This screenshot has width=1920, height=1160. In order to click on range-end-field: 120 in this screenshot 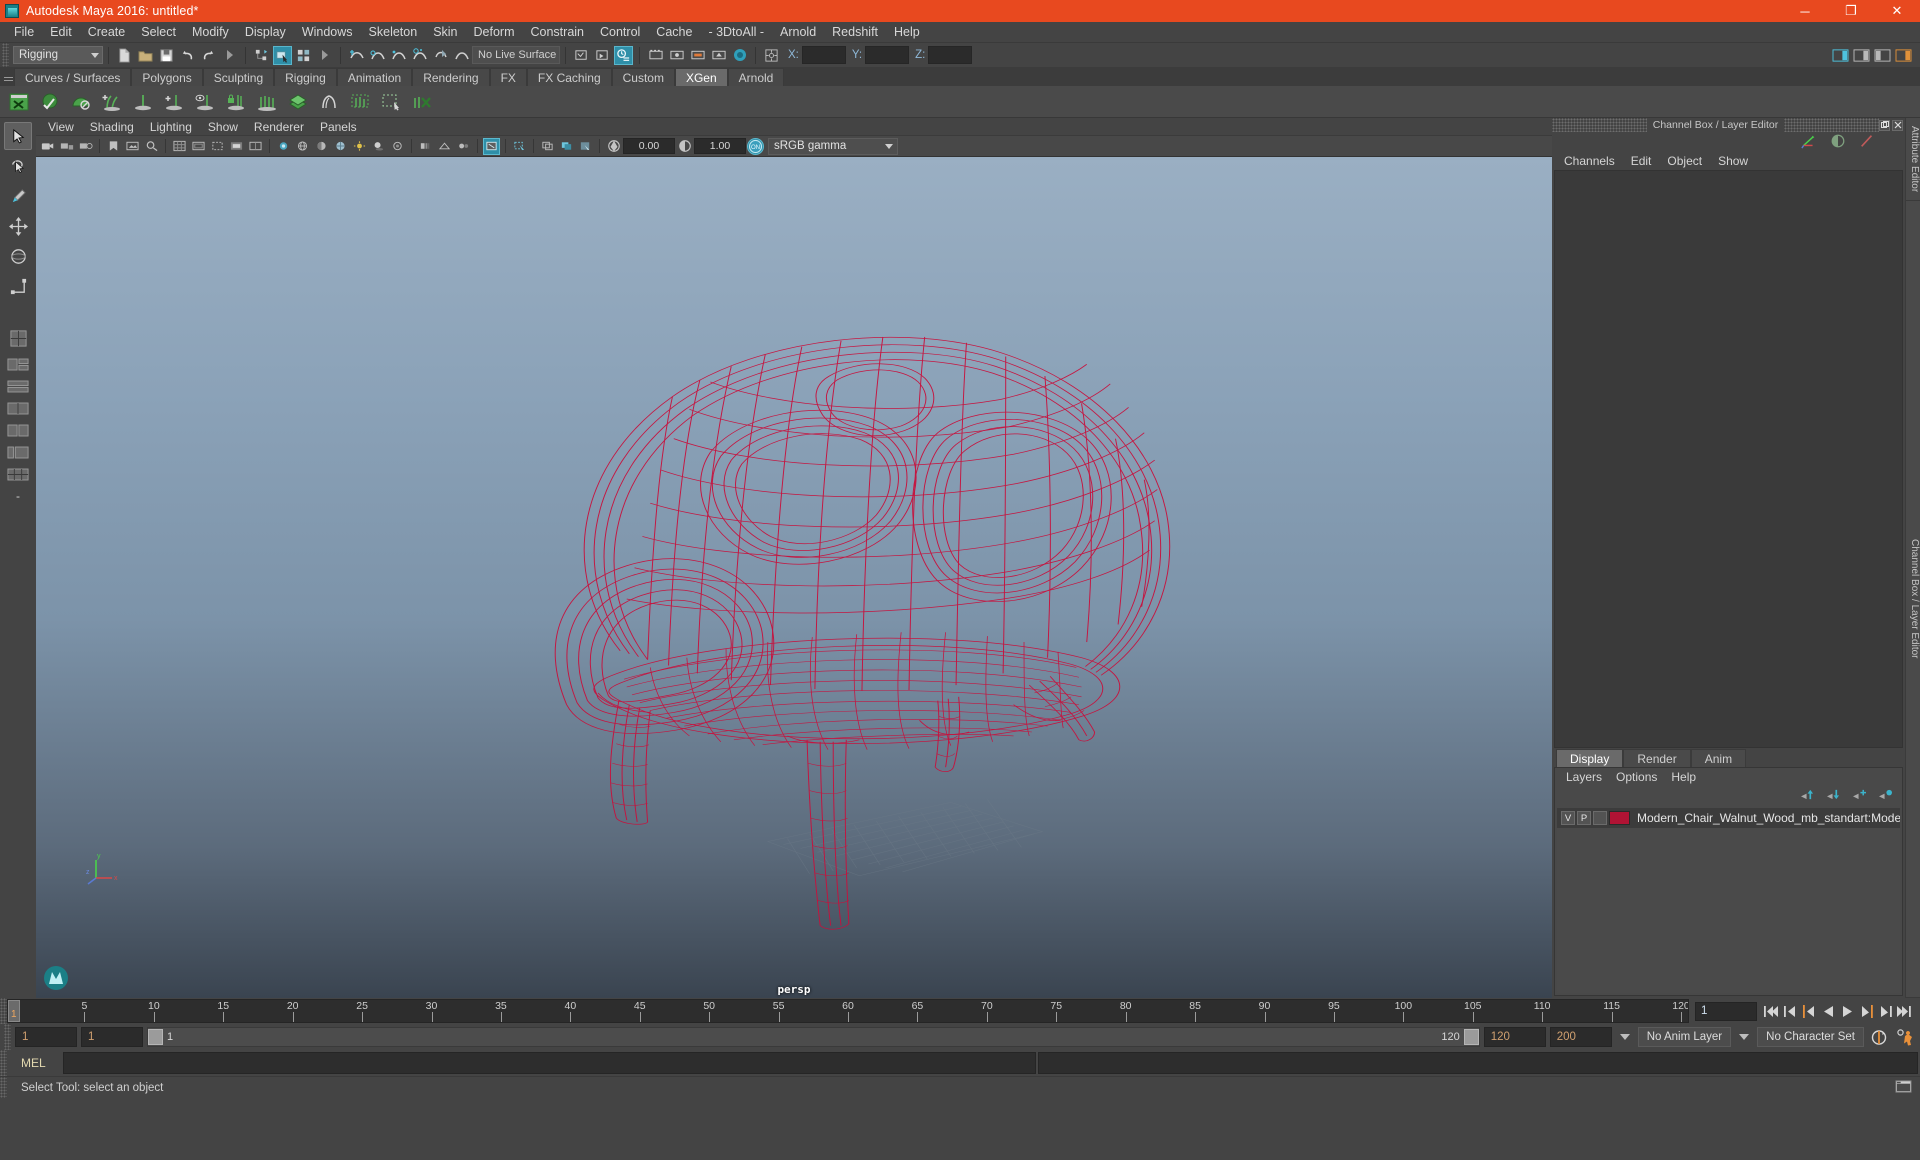, I will do `click(1514, 1037)`.